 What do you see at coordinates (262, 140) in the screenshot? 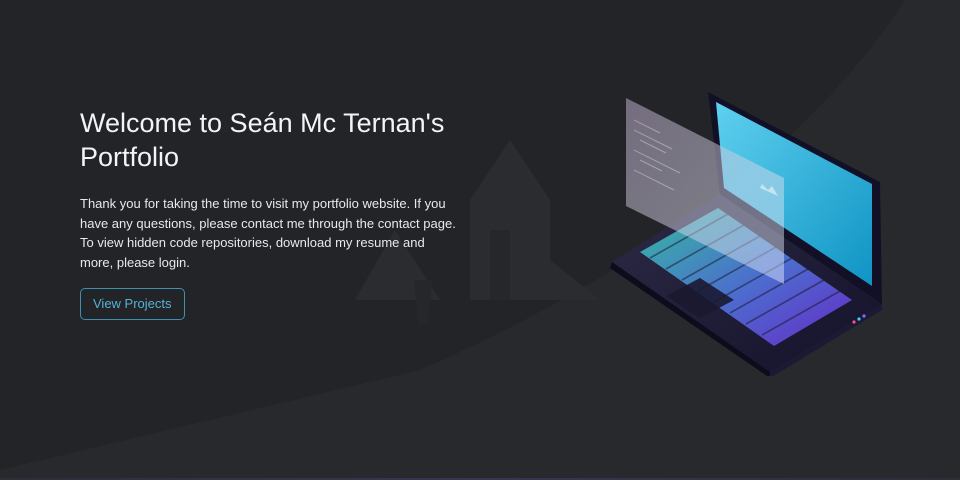
I see `page-title: Welcome to Seán Mc Ternan's Portfolio` at bounding box center [262, 140].